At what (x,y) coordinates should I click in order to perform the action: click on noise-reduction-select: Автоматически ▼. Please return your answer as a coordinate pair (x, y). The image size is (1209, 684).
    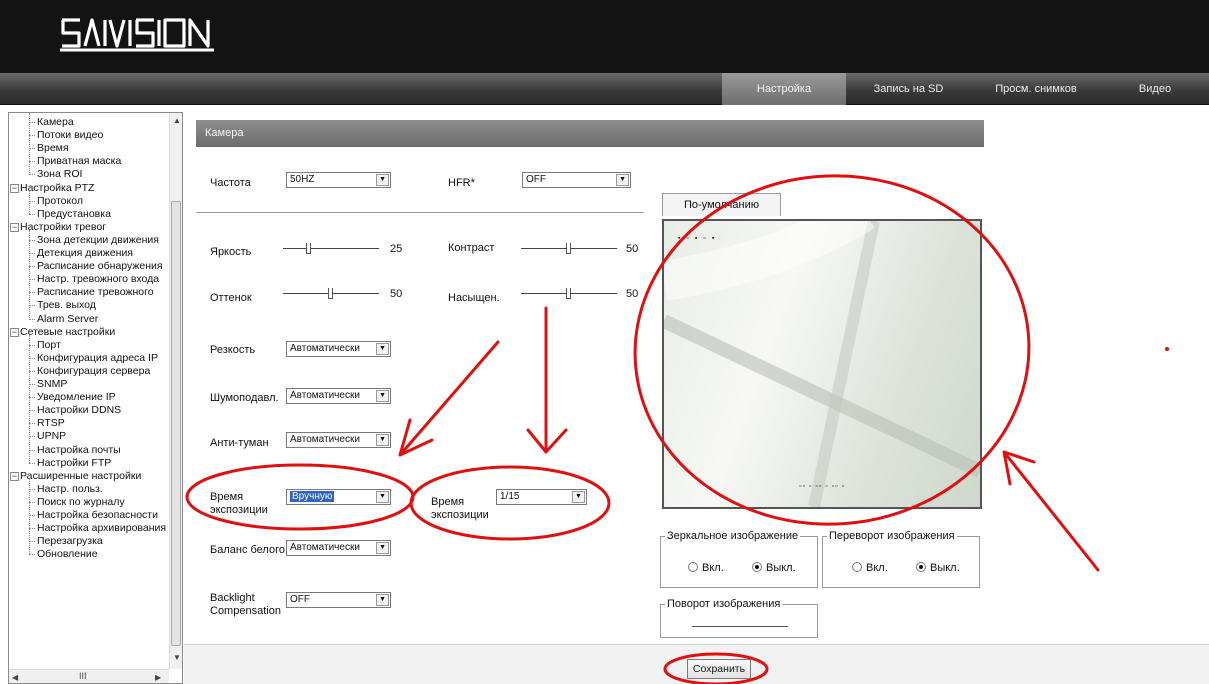
    Looking at the image, I should click on (338, 396).